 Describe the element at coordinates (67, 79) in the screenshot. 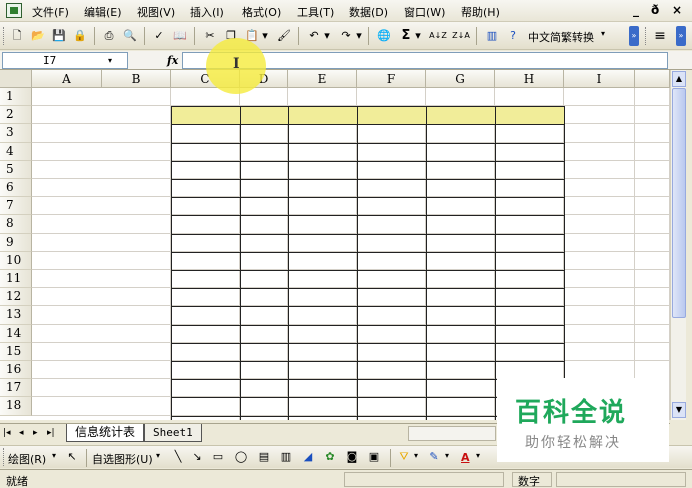

I see `column-header-a: A` at that location.